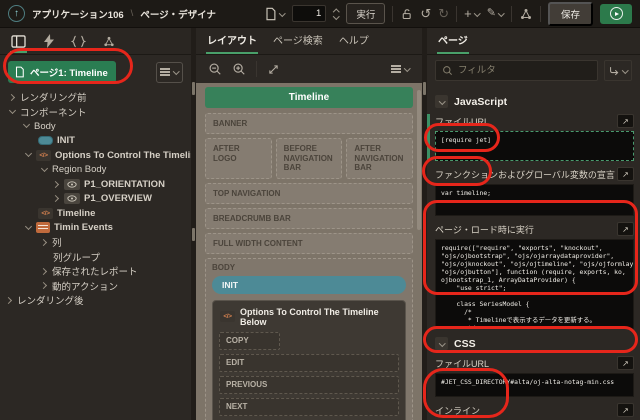  I want to click on code-icon: </>, so click(227, 317).